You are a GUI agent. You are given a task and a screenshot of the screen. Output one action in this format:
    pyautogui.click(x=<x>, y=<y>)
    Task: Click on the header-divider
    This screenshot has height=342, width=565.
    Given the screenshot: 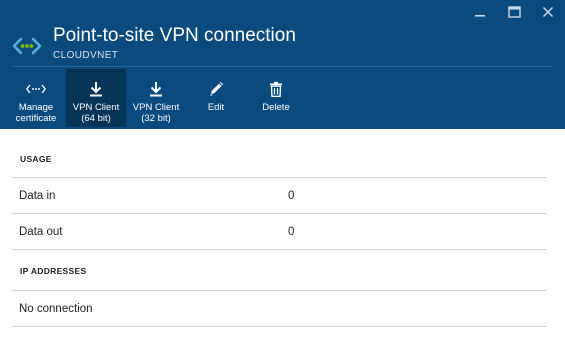 What is the action you would take?
    pyautogui.click(x=282, y=66)
    